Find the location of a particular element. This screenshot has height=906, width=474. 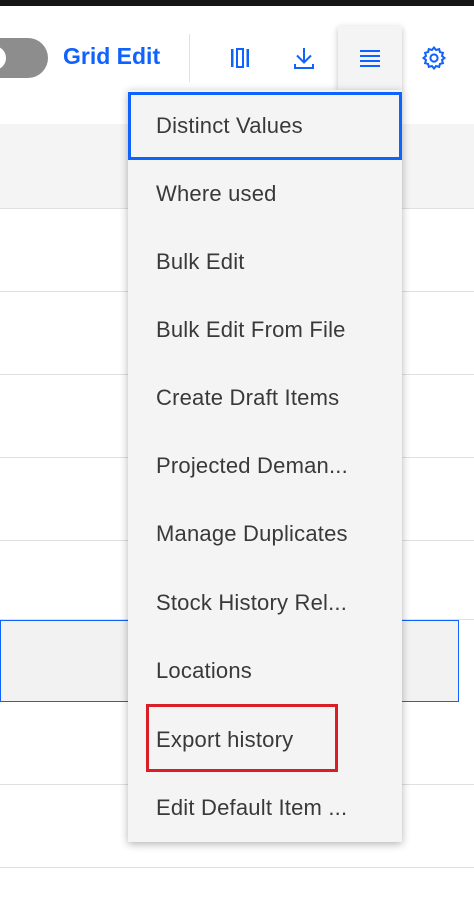

columns-button is located at coordinates (240, 58).